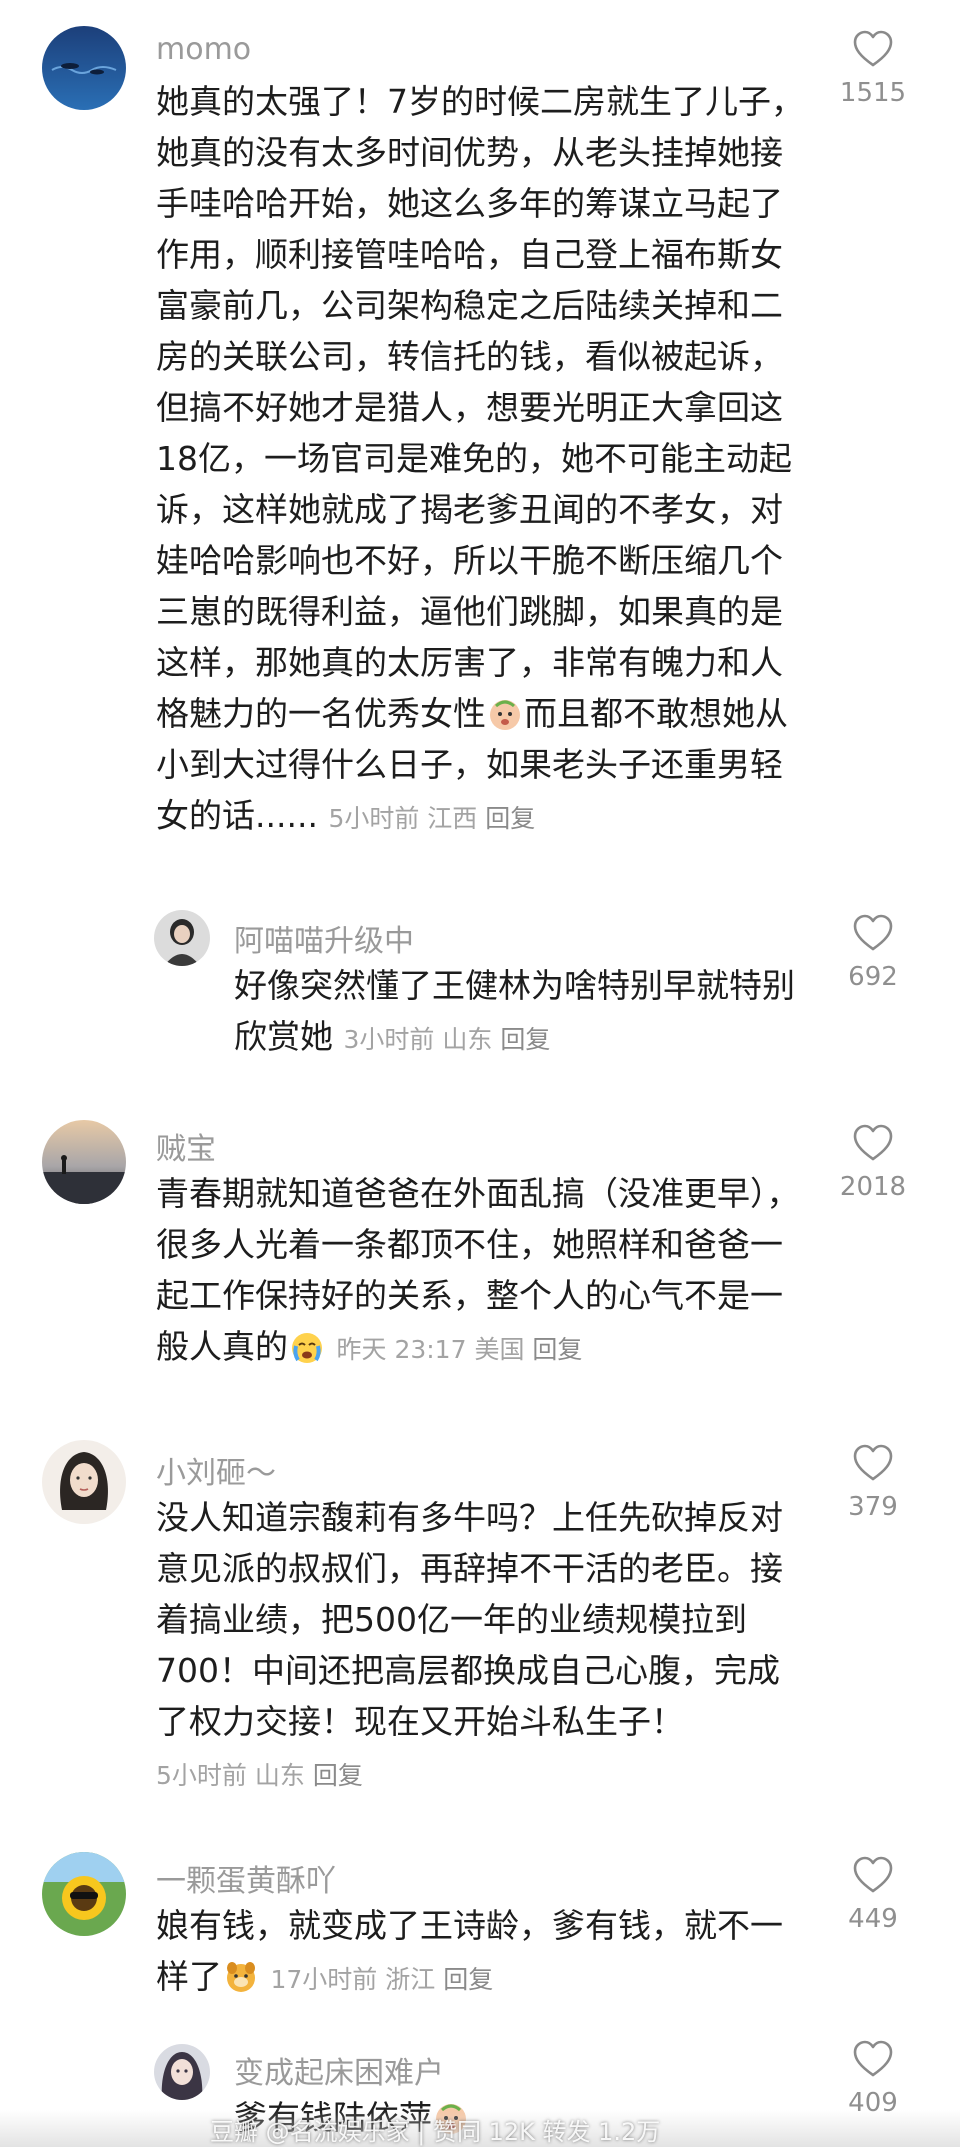 Image resolution: width=960 pixels, height=2147 pixels. I want to click on comment-line: 般人真的 昨天 23:17 美国 回复, so click(478, 1348).